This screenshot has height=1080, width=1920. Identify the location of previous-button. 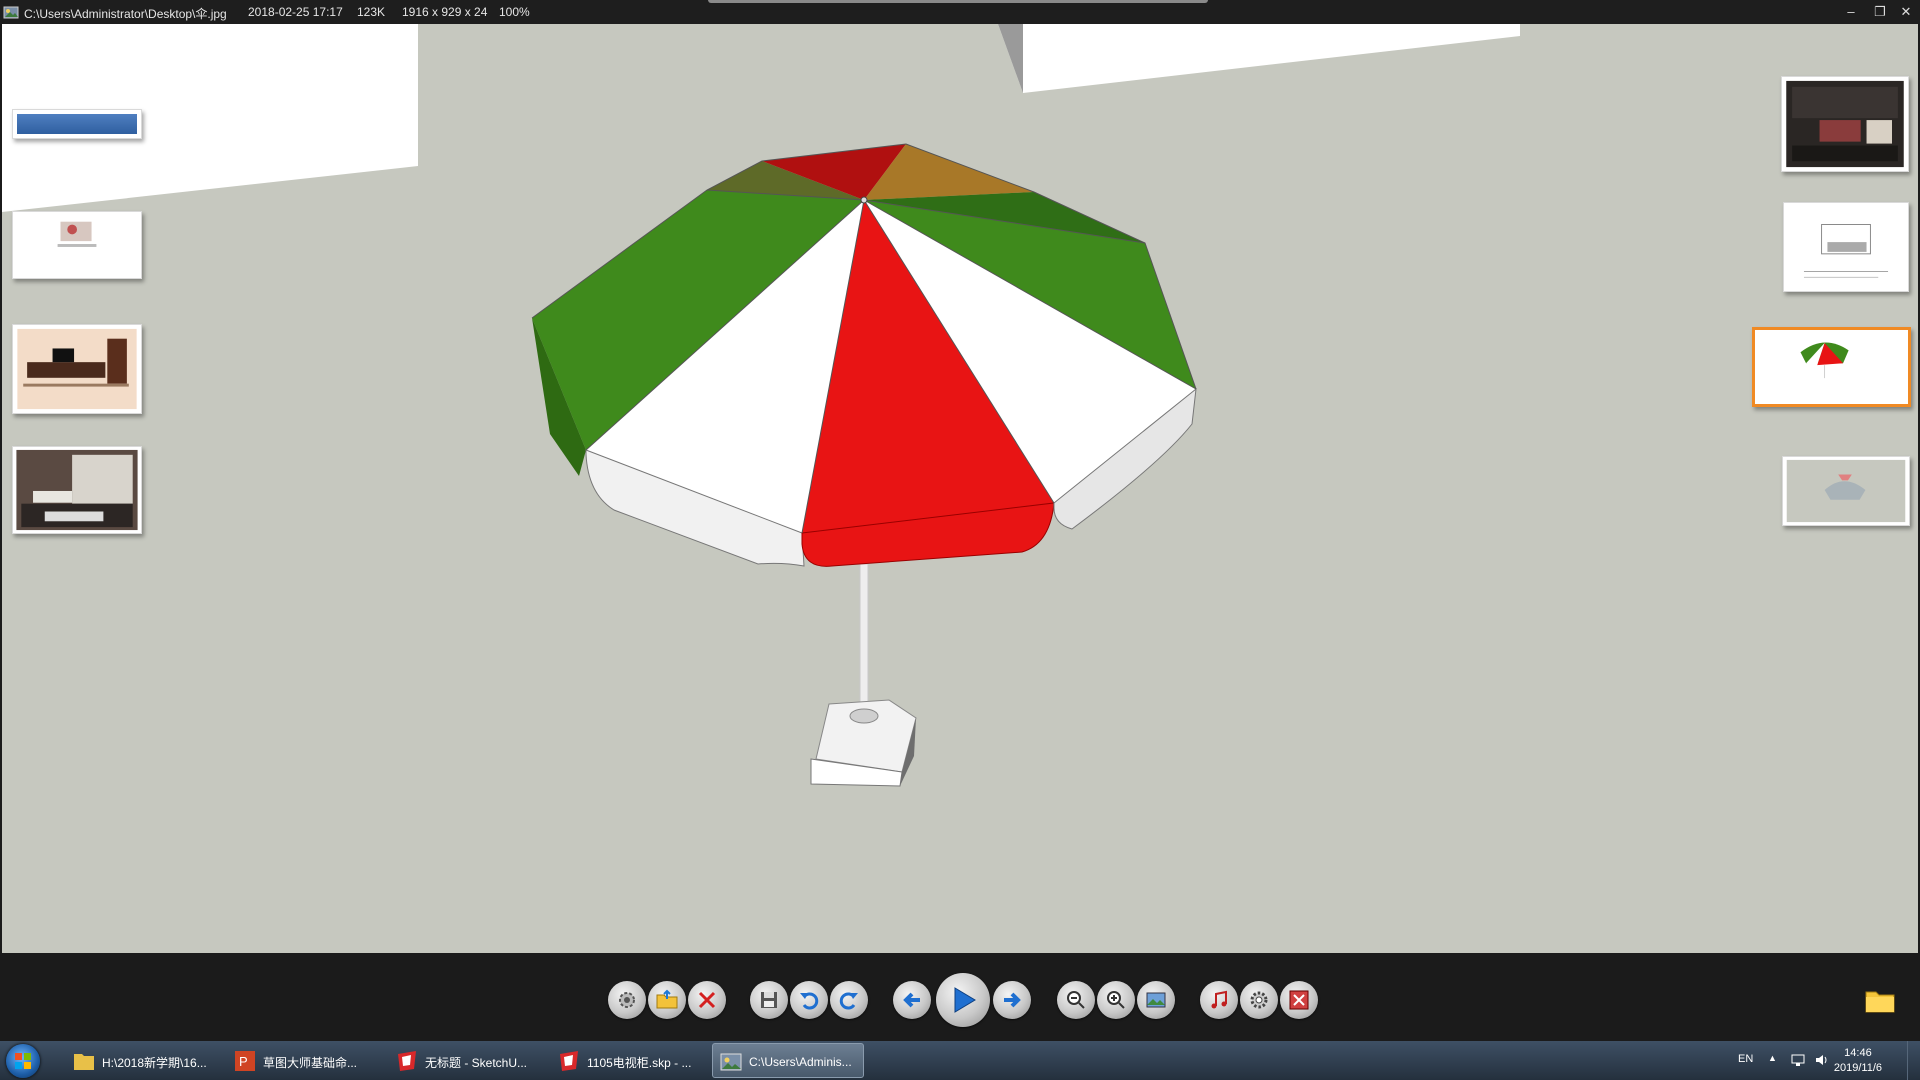
(912, 1000).